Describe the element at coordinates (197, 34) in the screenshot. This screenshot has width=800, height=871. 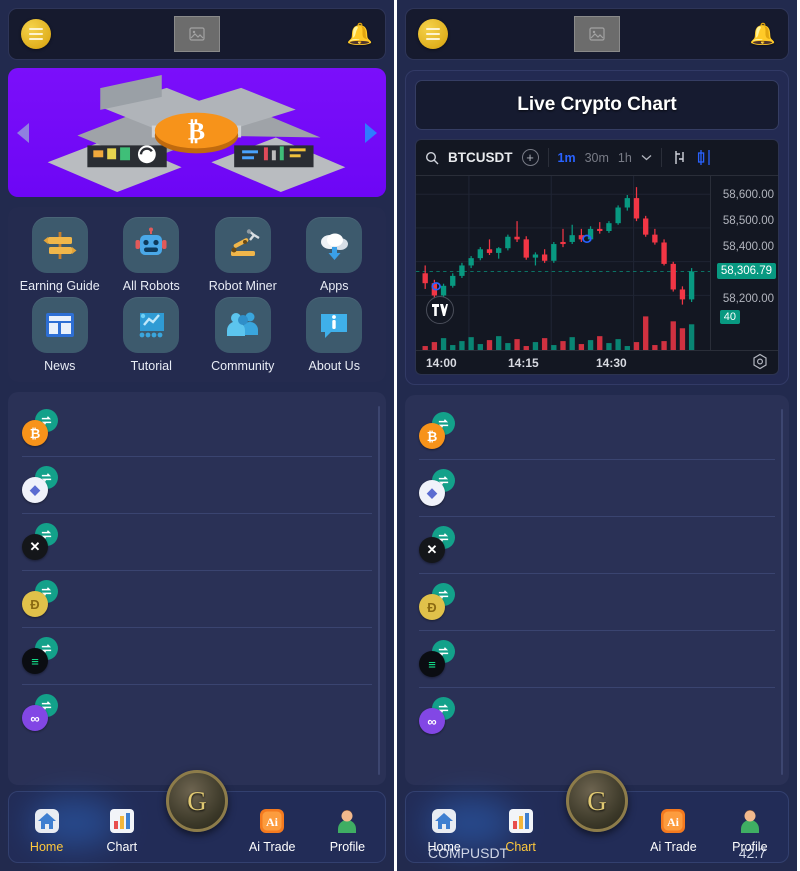
I see `app-header: 🔔` at that location.